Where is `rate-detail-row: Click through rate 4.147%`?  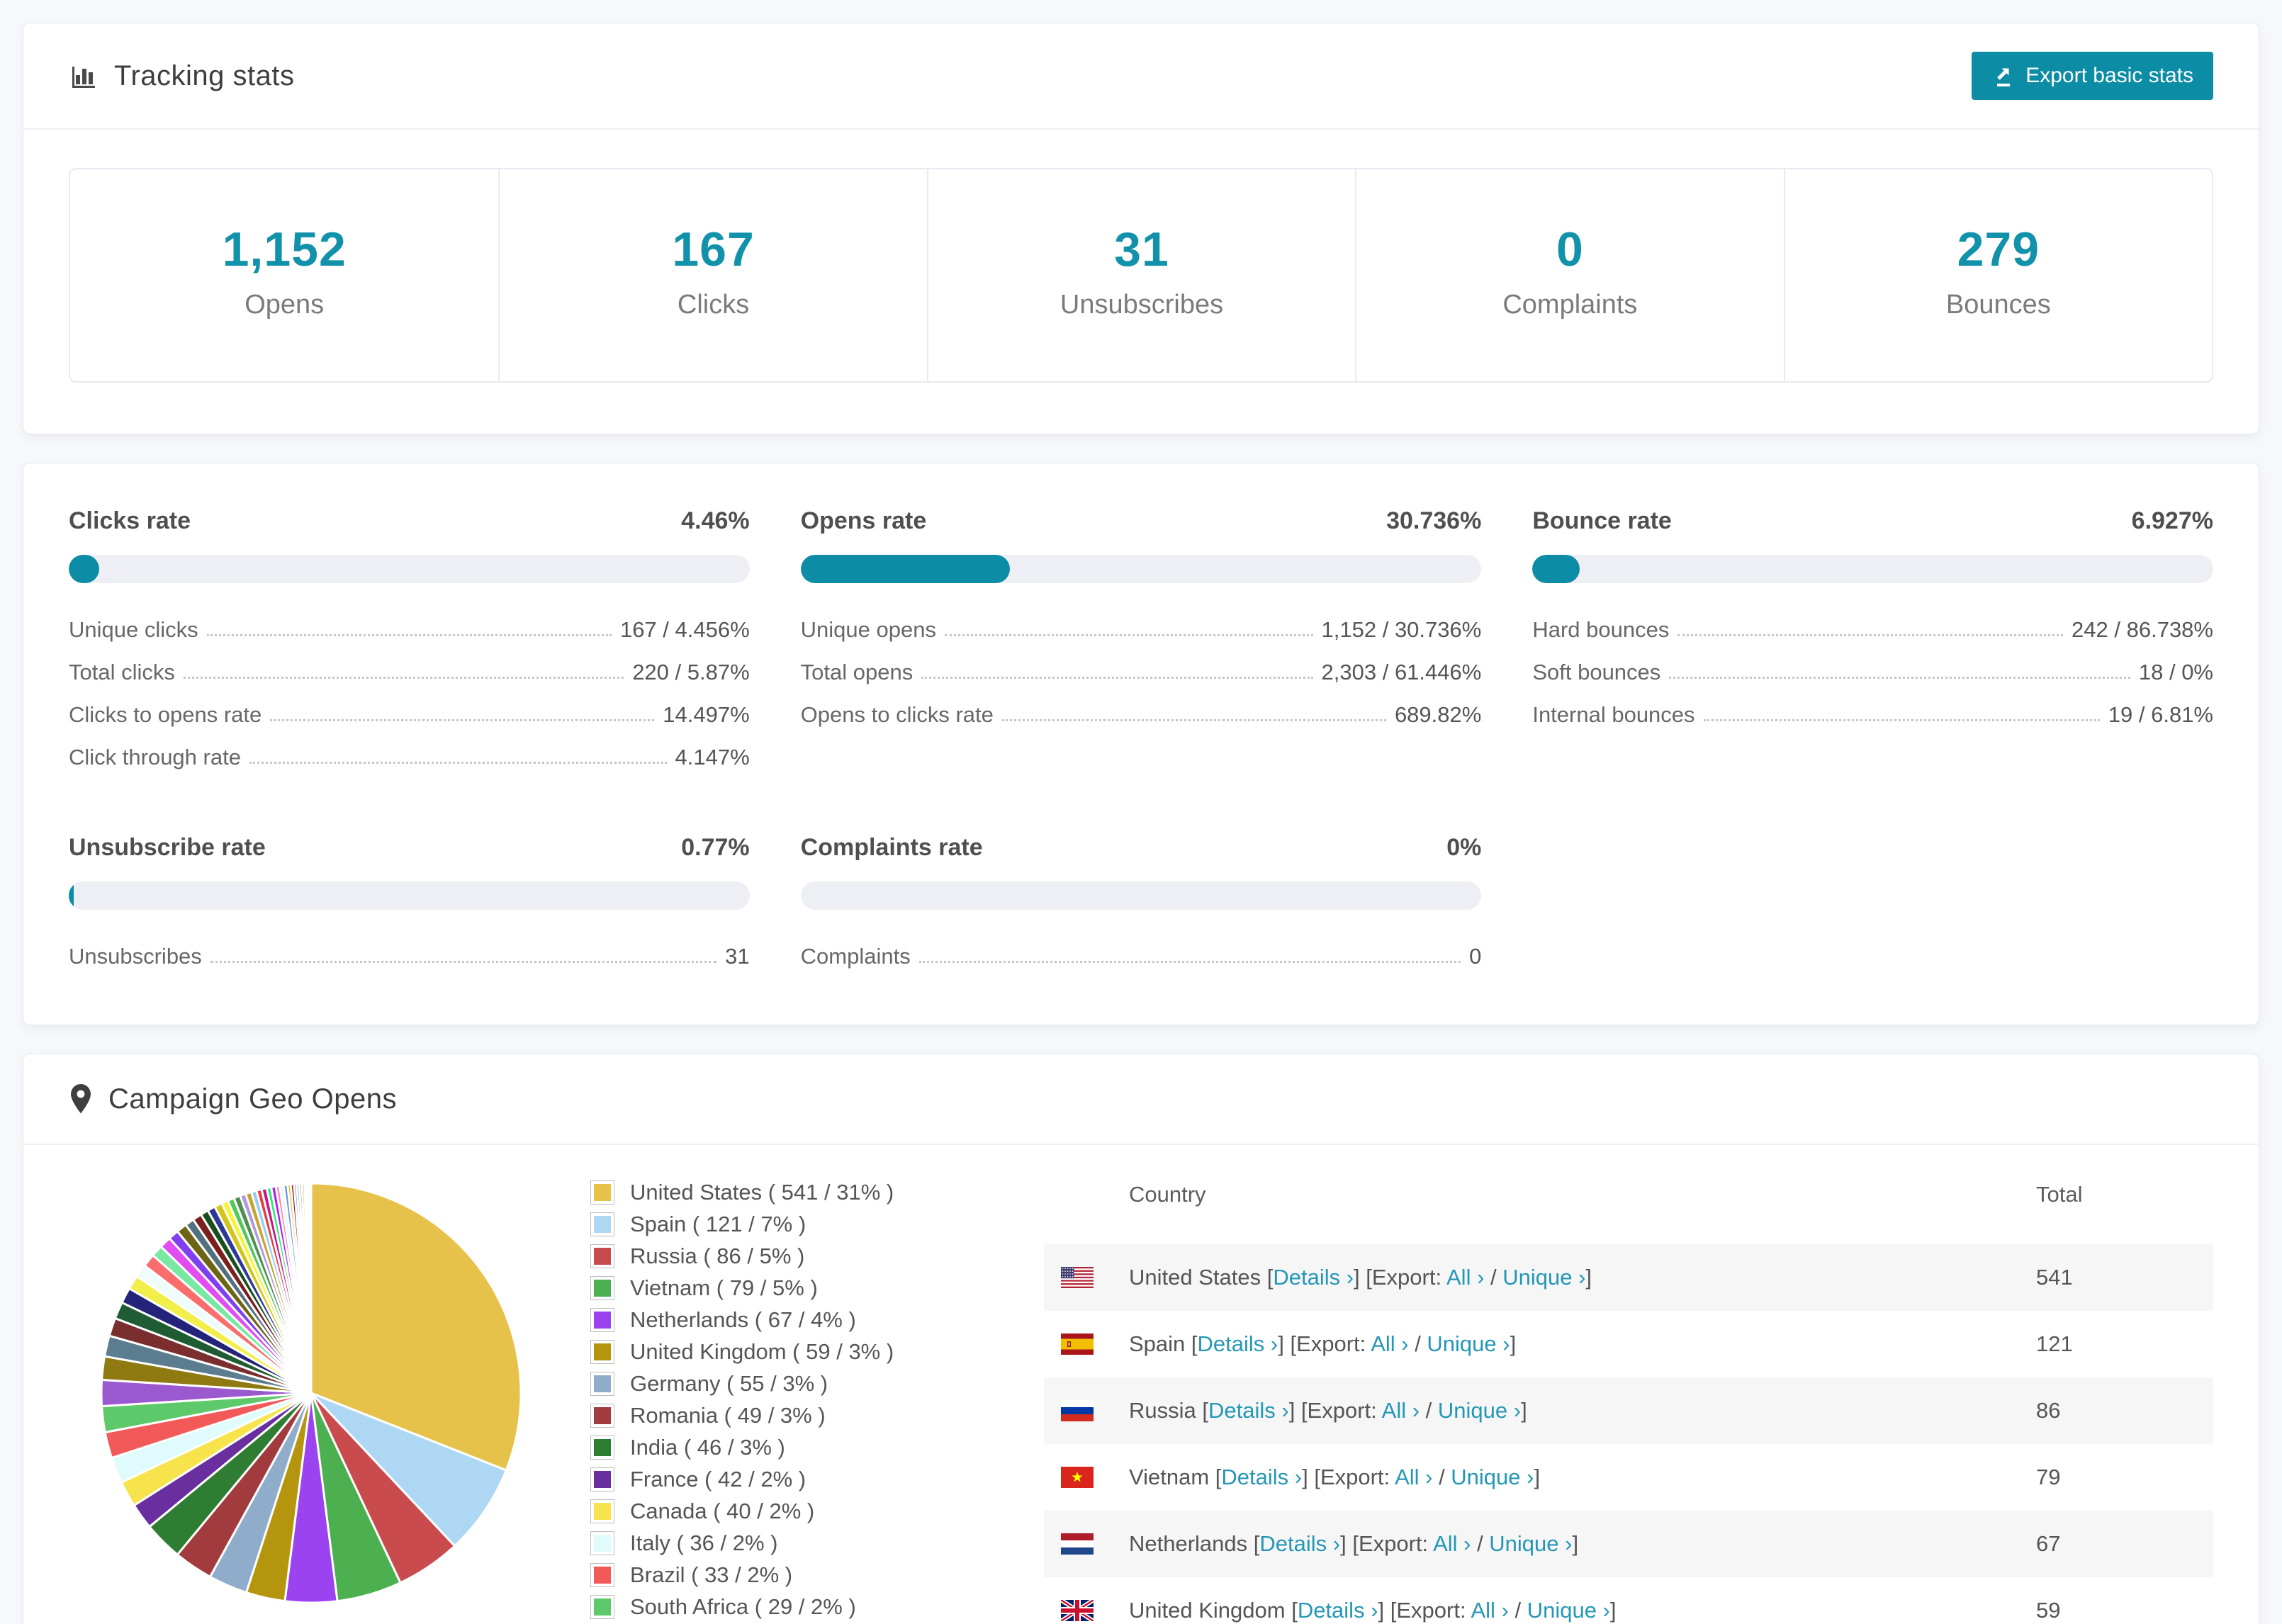
rate-detail-row: Click through rate 4.147% is located at coordinates (409, 758).